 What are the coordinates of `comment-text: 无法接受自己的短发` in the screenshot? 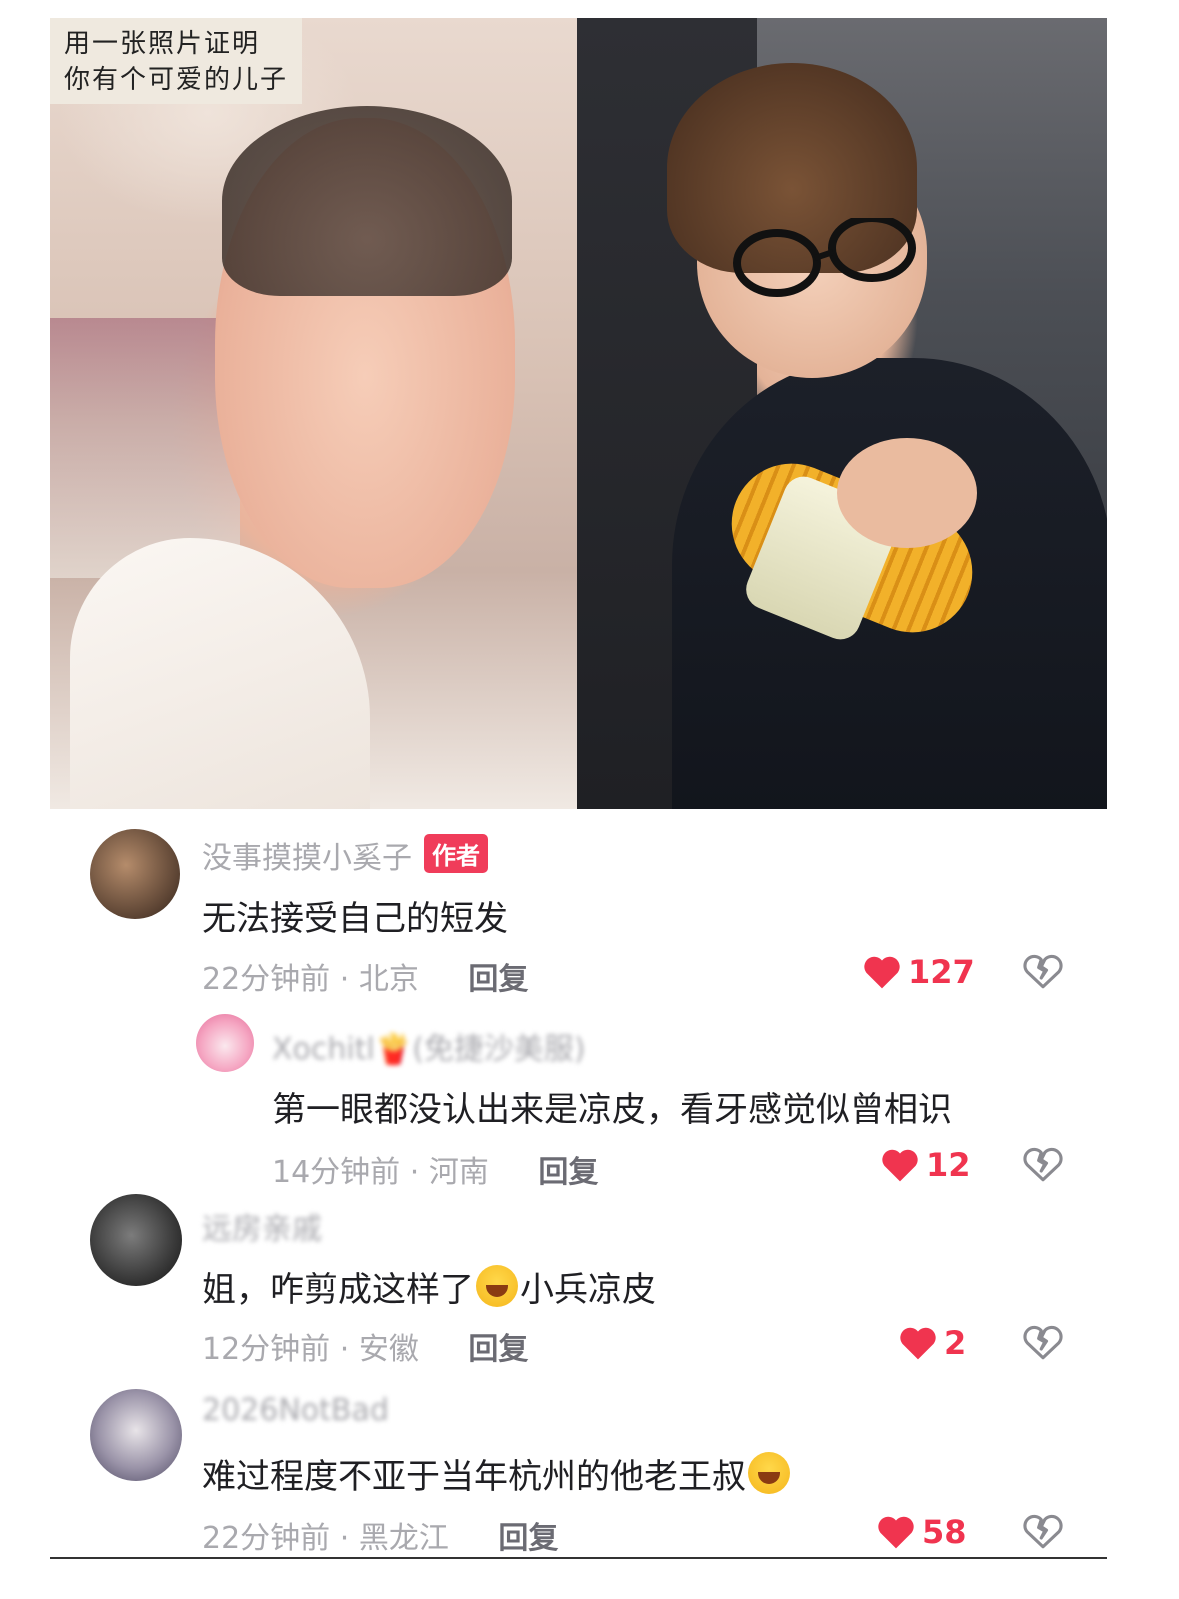 It's located at (355, 919).